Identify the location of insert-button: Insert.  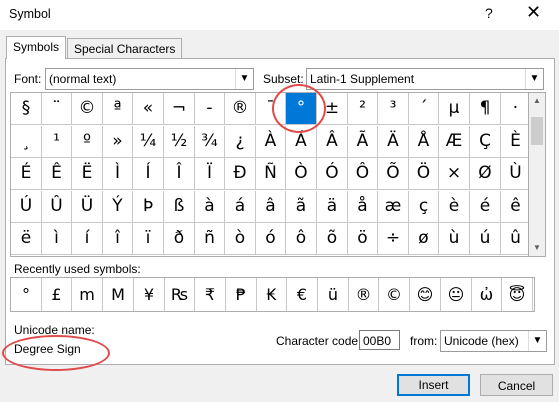
(433, 385).